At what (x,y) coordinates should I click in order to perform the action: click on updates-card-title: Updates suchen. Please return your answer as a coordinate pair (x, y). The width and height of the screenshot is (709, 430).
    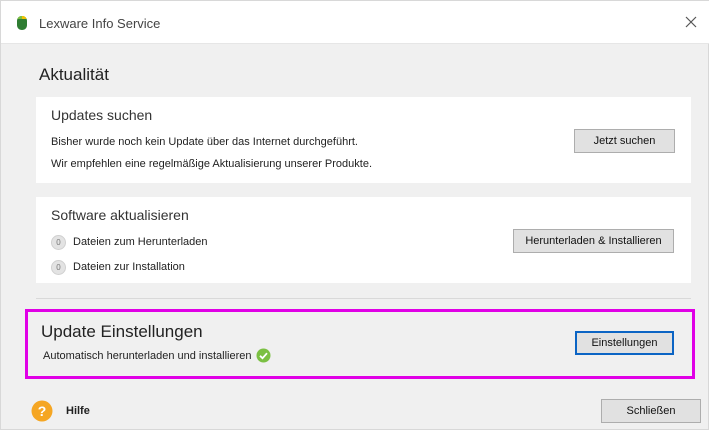
    Looking at the image, I should click on (102, 115).